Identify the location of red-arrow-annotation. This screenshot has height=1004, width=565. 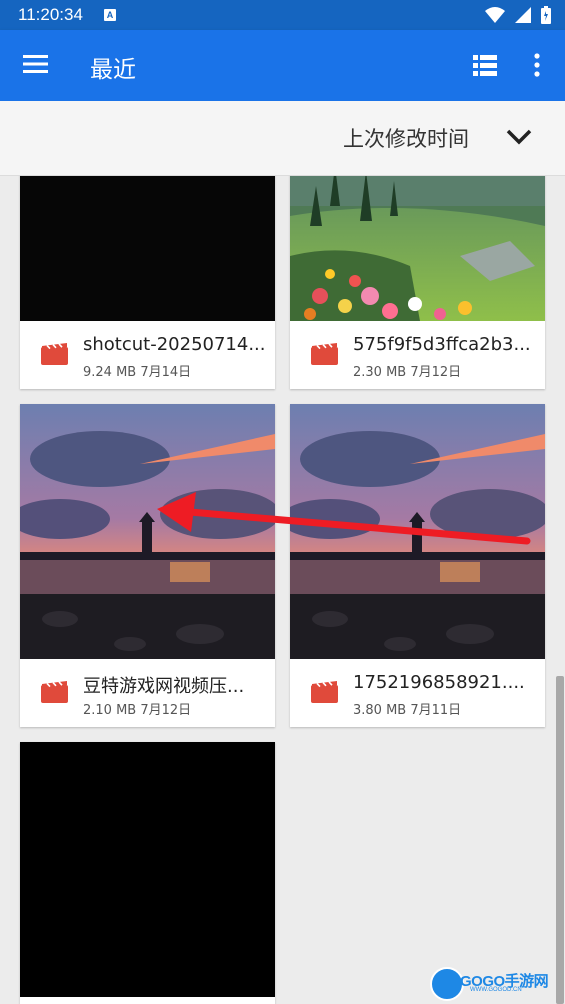
(344, 518).